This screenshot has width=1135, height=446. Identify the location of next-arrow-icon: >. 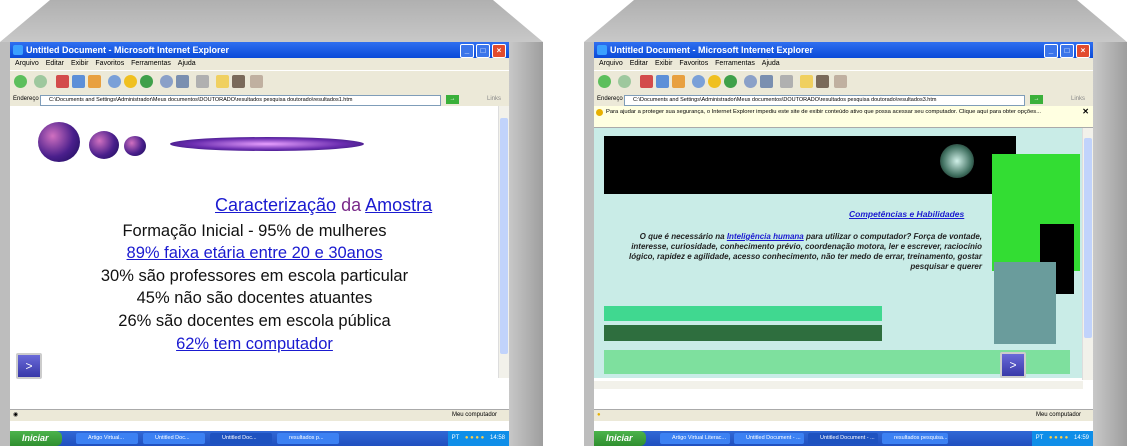
(1013, 365).